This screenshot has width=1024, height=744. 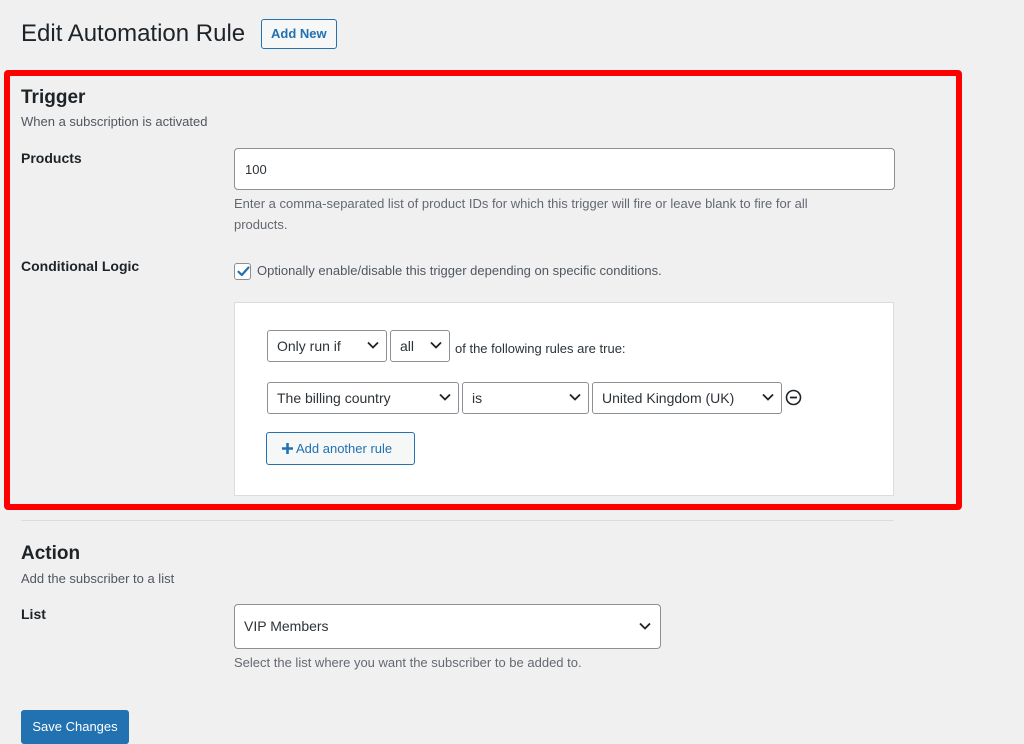 I want to click on products-label: Products, so click(x=51, y=158).